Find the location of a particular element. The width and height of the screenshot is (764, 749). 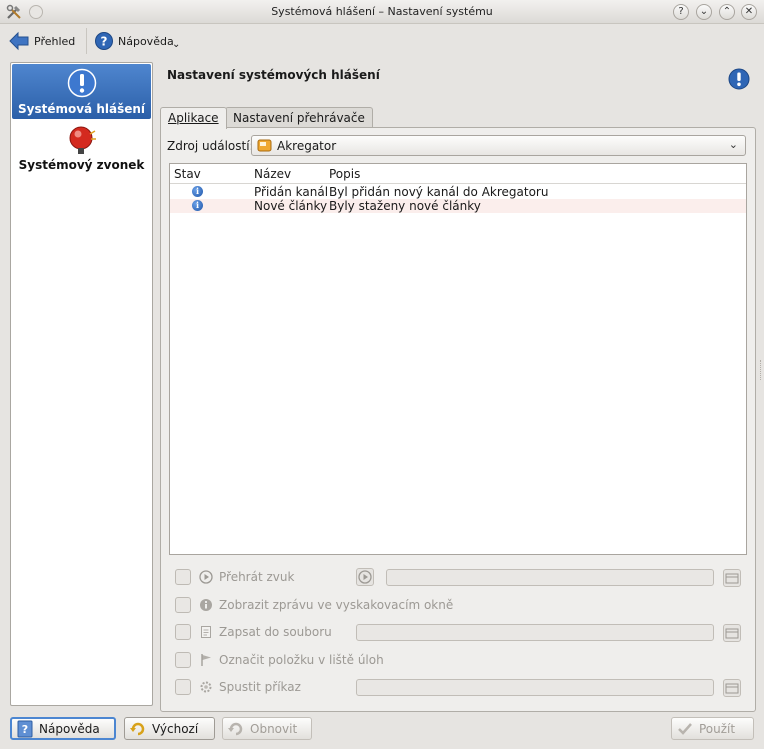

play-sound-option: Přehrát zvuk is located at coordinates (459, 578).